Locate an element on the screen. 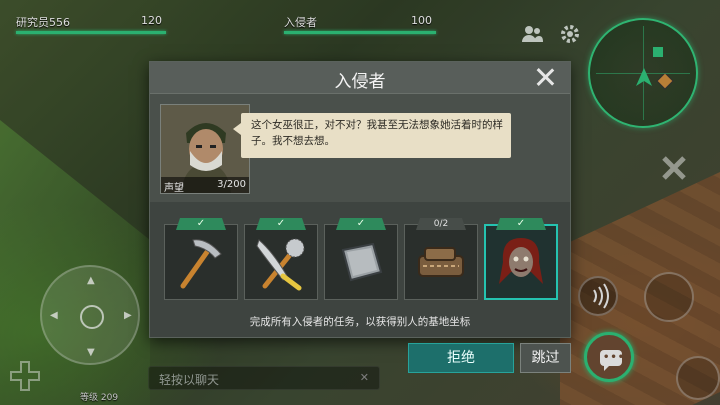 Image resolution: width=720 pixels, height=405 pixels. close-icon is located at coordinates (545, 77).